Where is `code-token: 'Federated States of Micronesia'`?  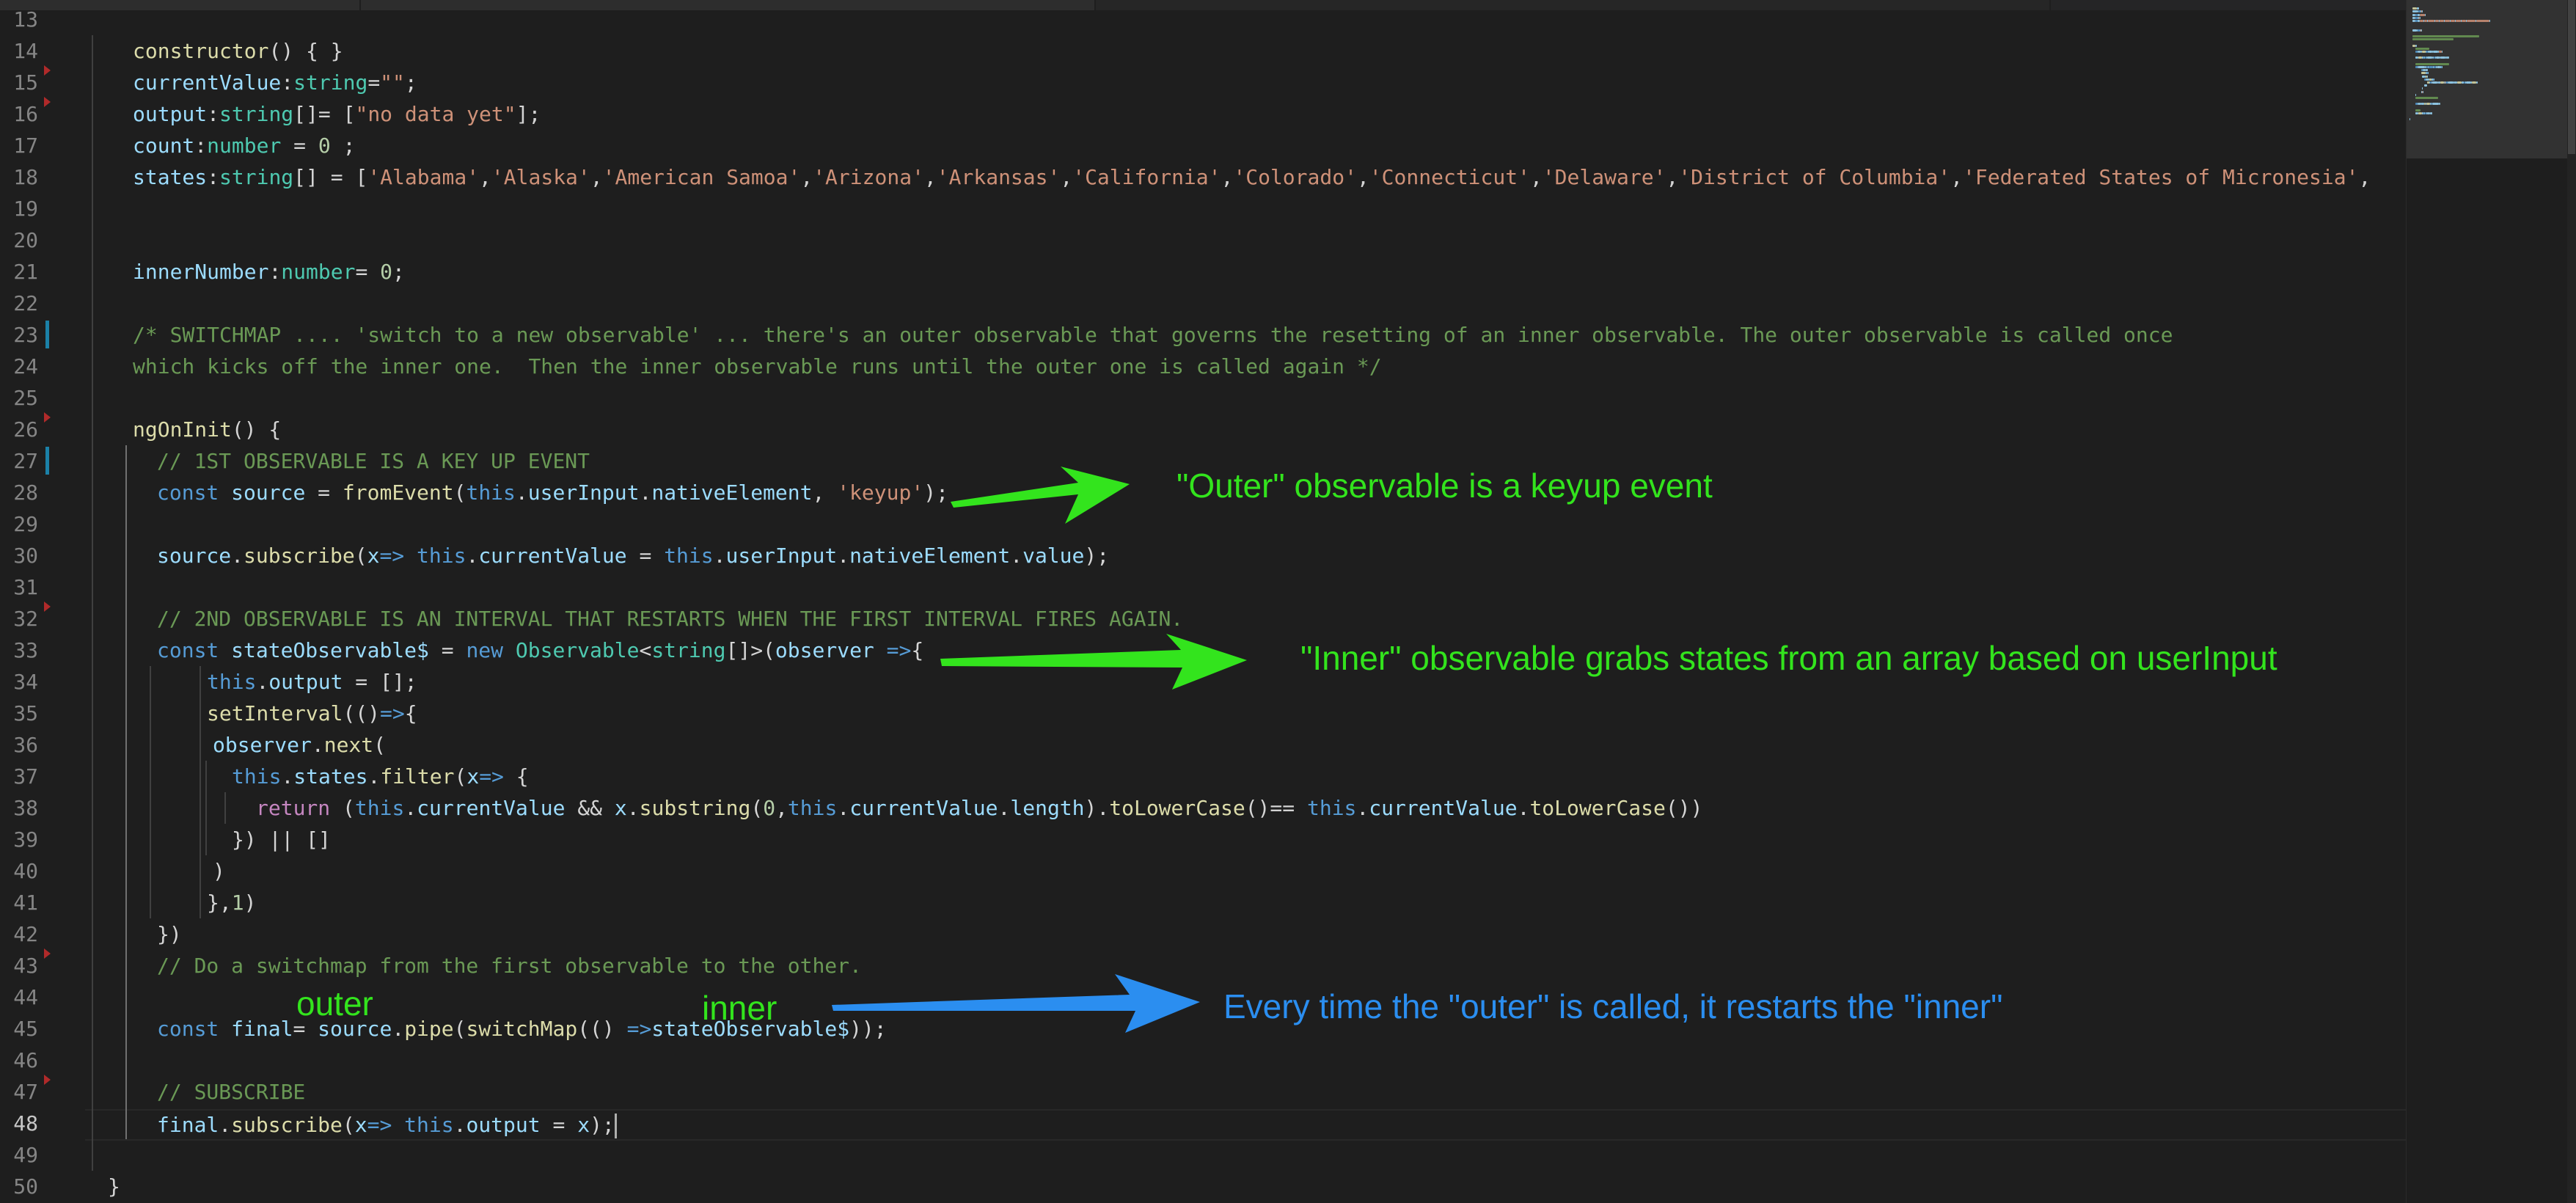 code-token: 'Federated States of Micronesia' is located at coordinates (2161, 177).